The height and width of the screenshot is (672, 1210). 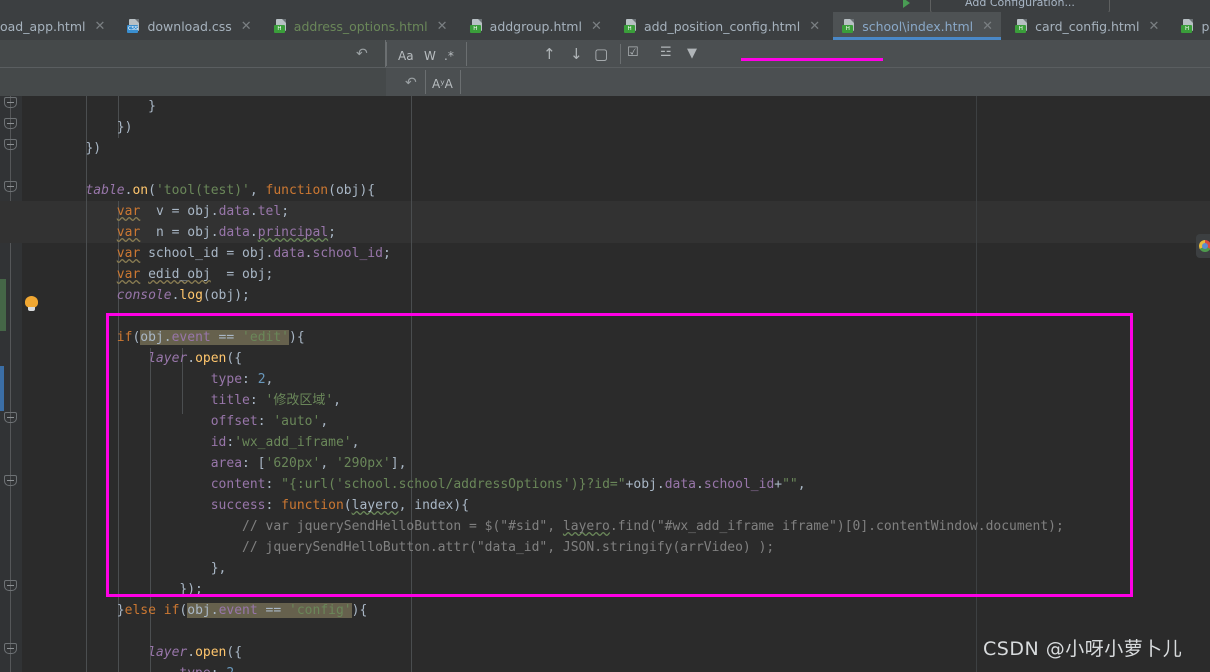 I want to click on tab-oad-app-html: oad_app.html ✕, so click(x=56, y=26).